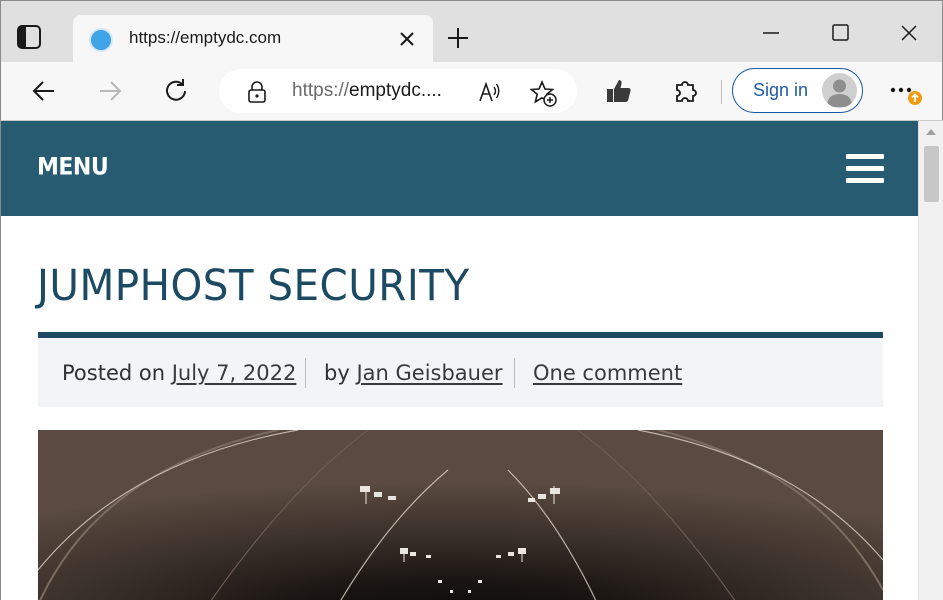  I want to click on comments-link: One comment, so click(607, 373).